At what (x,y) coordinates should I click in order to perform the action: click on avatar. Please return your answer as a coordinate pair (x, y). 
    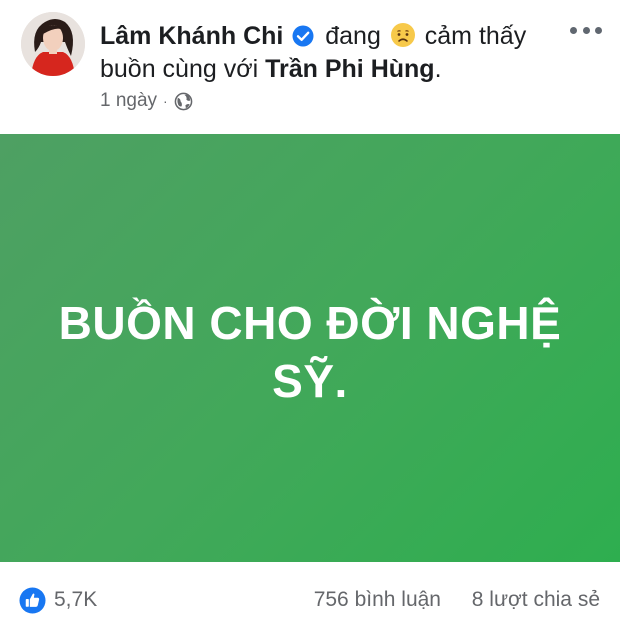
    Looking at the image, I should click on (53, 44).